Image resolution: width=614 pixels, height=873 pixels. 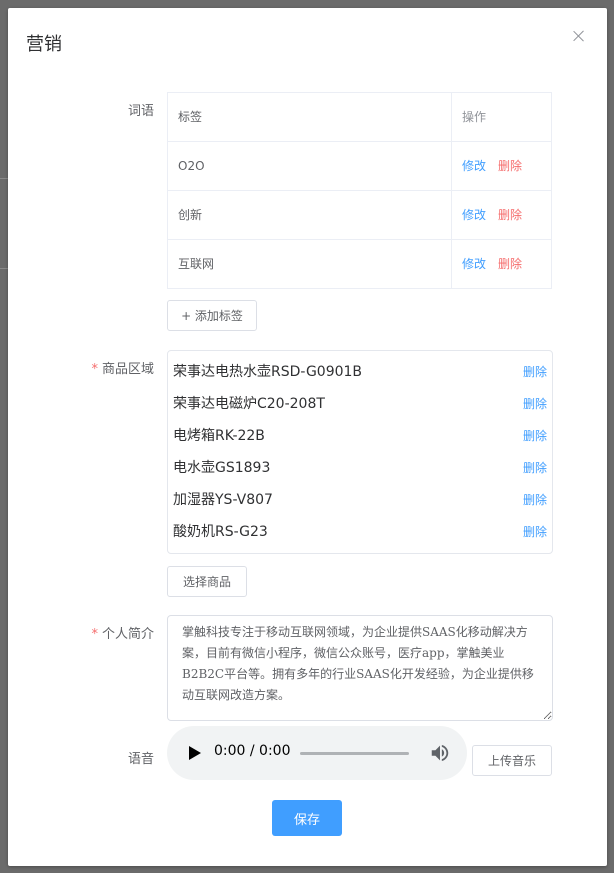 I want to click on list-item: 电烤箱RK-22B 删除, so click(x=360, y=435).